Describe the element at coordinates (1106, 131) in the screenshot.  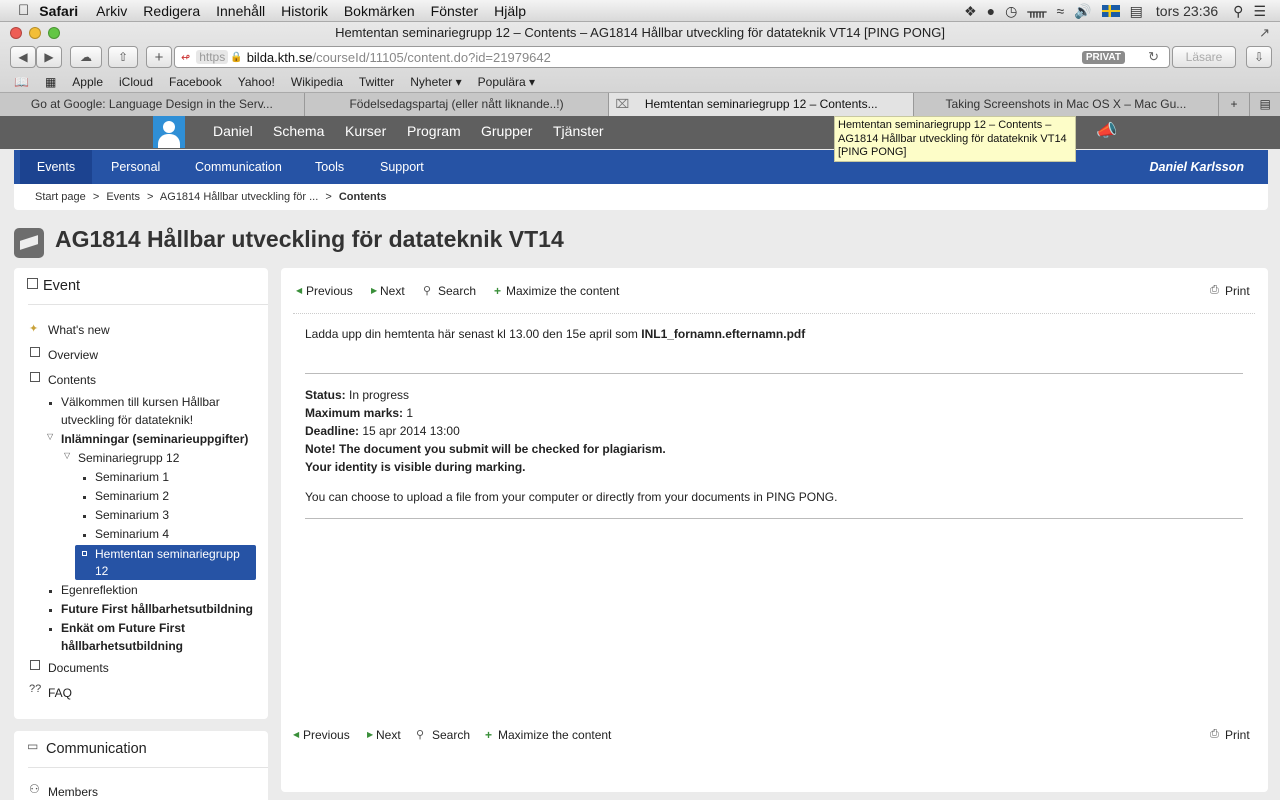
I see `megaphone-icon: 📣` at that location.